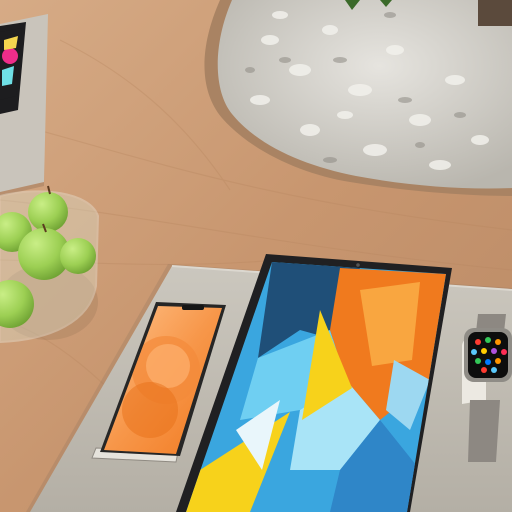 Image resolution: width=512 pixels, height=512 pixels. Describe the element at coordinates (193, 307) in the screenshot. I see `phone-notch` at that location.